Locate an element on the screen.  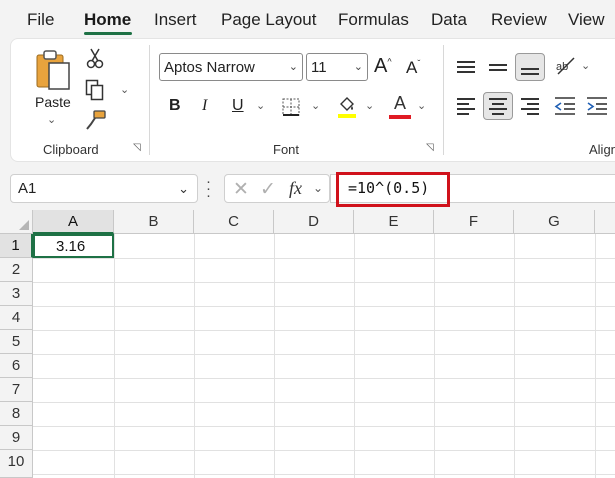
formula-text: =10^(0.5) is located at coordinates (388, 188).